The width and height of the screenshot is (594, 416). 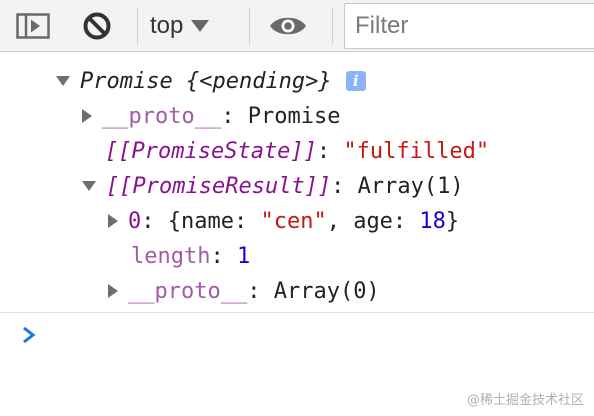 What do you see at coordinates (29, 335) in the screenshot?
I see `prompt-chevron-icon` at bounding box center [29, 335].